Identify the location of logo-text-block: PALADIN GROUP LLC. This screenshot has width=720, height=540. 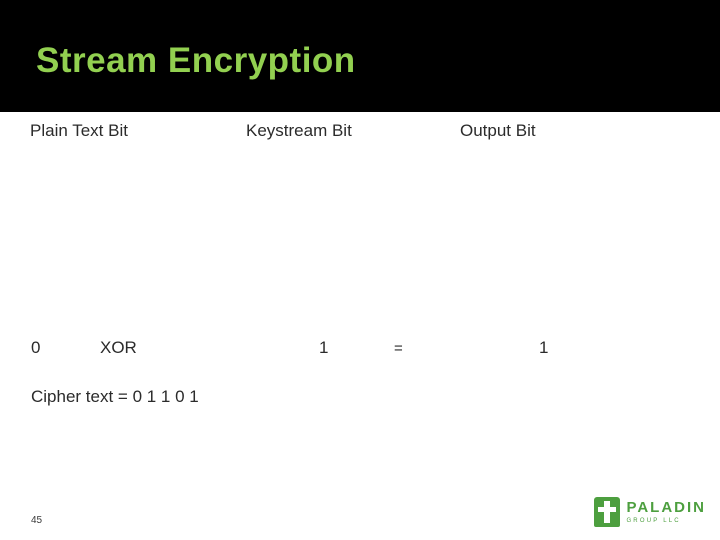
(666, 512).